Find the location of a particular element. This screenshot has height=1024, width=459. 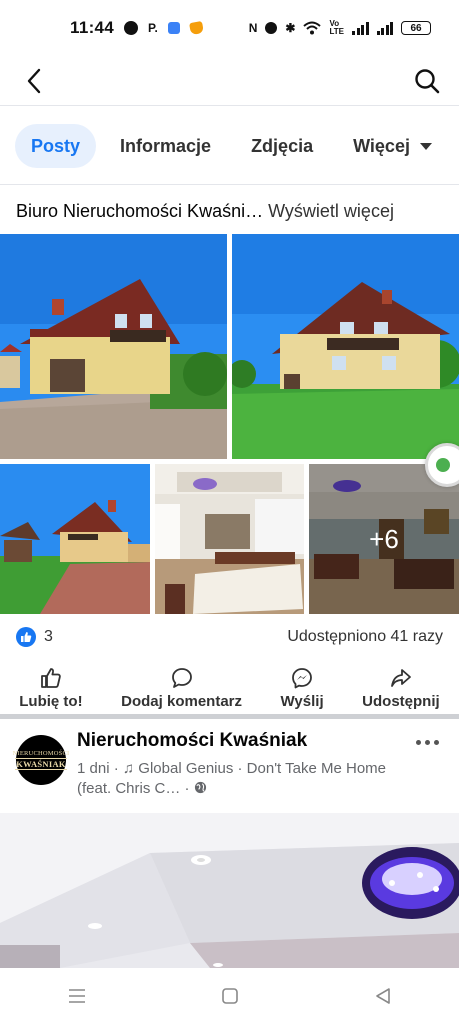

back-nav-button is located at coordinates (383, 996).